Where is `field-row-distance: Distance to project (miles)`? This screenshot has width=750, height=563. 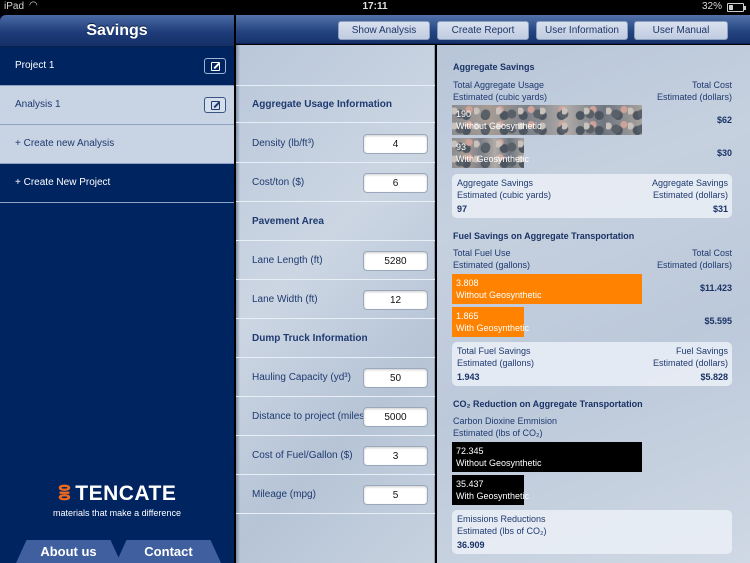 field-row-distance: Distance to project (miles) is located at coordinates (335, 417).